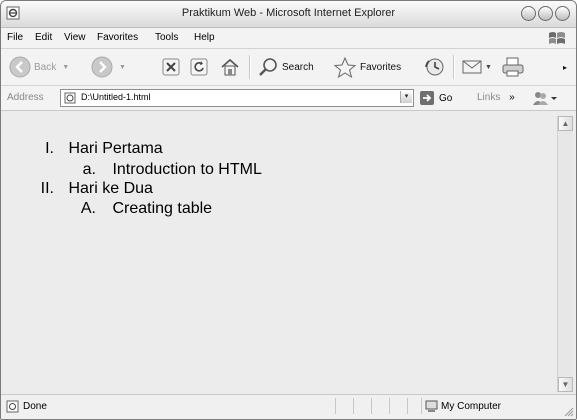 The image size is (577, 420). Describe the element at coordinates (268, 67) in the screenshot. I see `search-icon` at that location.